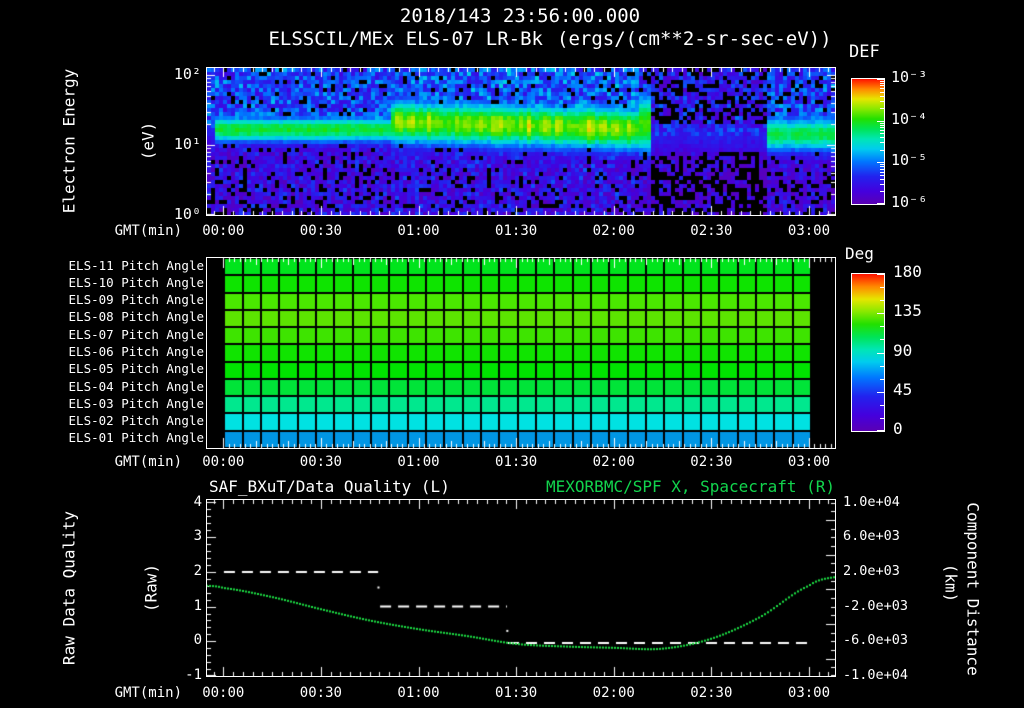 This screenshot has width=1024, height=708. Describe the element at coordinates (859, 253) in the screenshot. I see `deg-colorbar-title: Deg` at that location.